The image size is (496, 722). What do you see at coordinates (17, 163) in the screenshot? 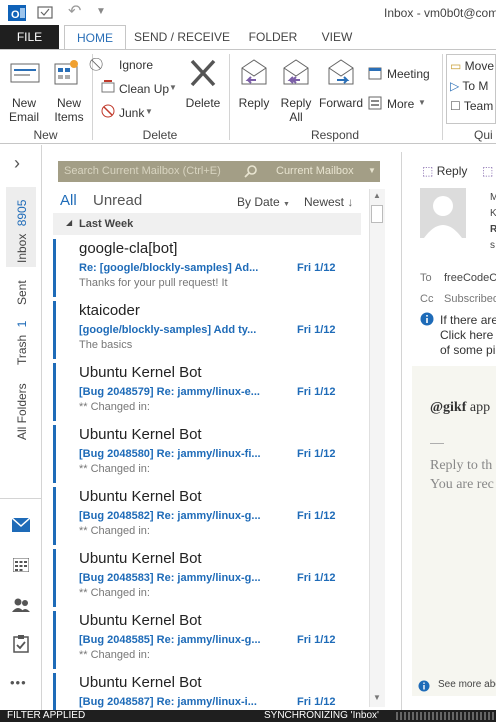
I see `expand-folder-pane-icon: ›` at bounding box center [17, 163].